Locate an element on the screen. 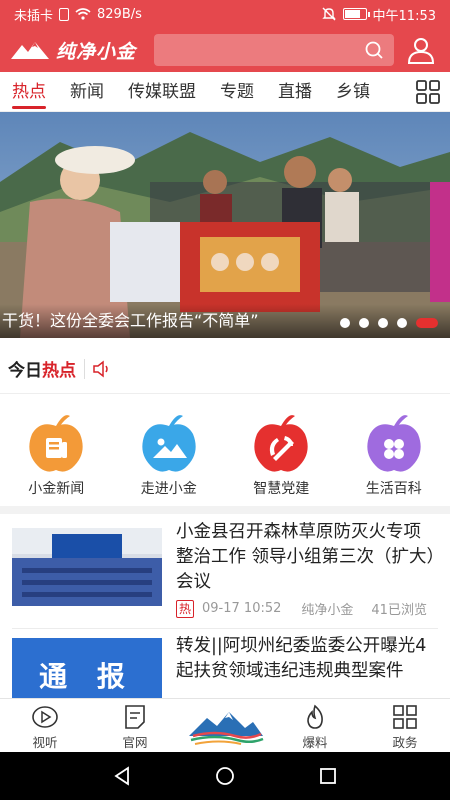 The image size is (450, 800). carrier-label: 未插卡 is located at coordinates (34, 16).